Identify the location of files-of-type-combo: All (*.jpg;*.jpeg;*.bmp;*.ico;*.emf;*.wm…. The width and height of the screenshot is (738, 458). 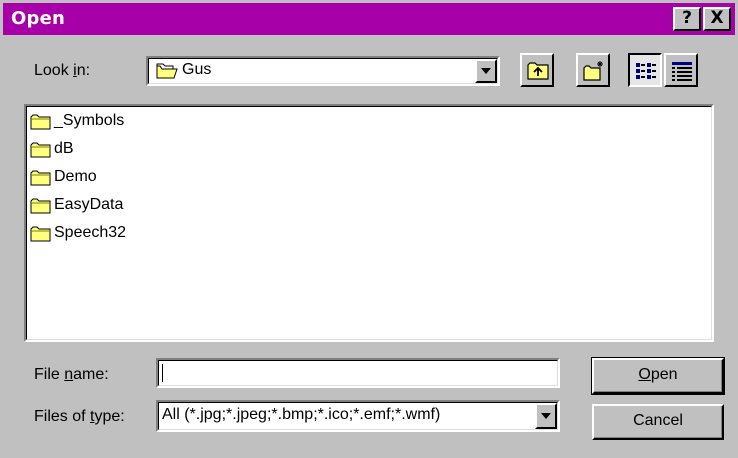
(358, 416).